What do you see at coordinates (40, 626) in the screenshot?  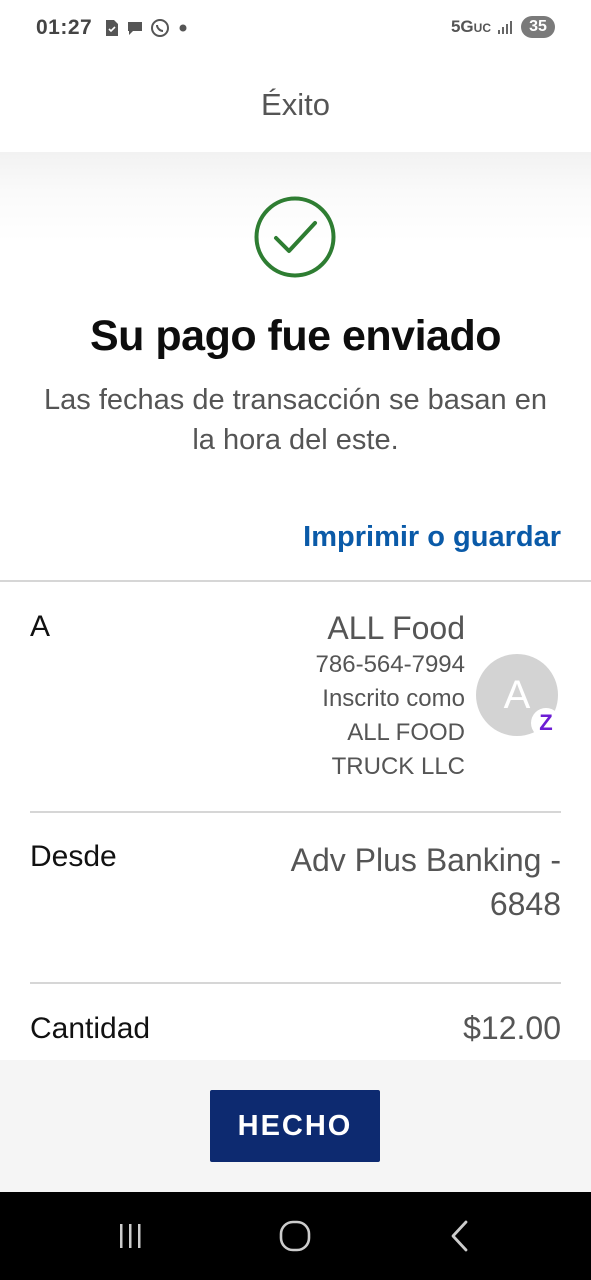 I see `to-label: A` at bounding box center [40, 626].